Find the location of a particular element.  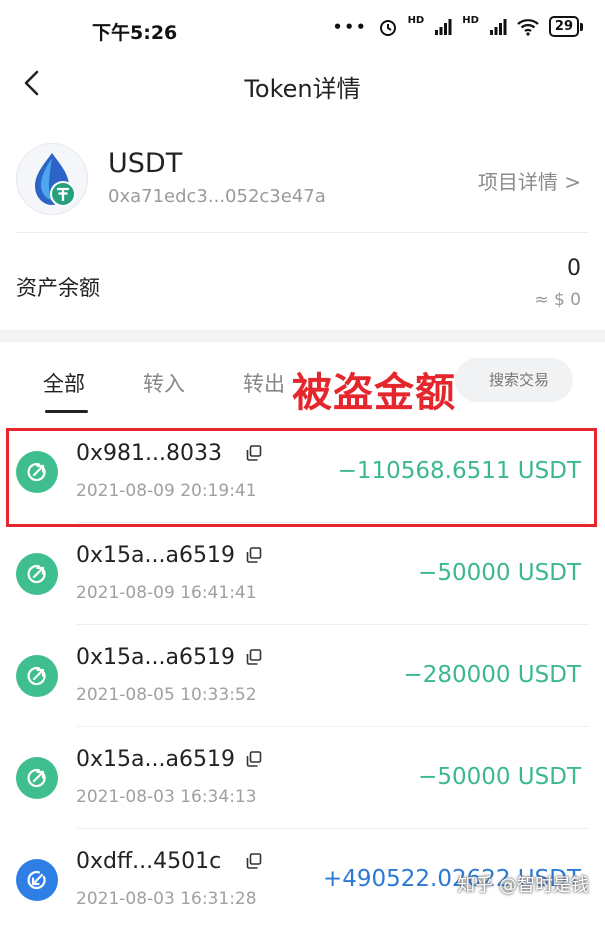

status-time: 下午5:26 is located at coordinates (135, 33).